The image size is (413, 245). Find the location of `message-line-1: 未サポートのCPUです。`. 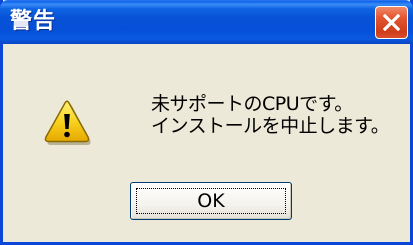

message-line-1: 未サポートのCPUです。 is located at coordinates (252, 104).